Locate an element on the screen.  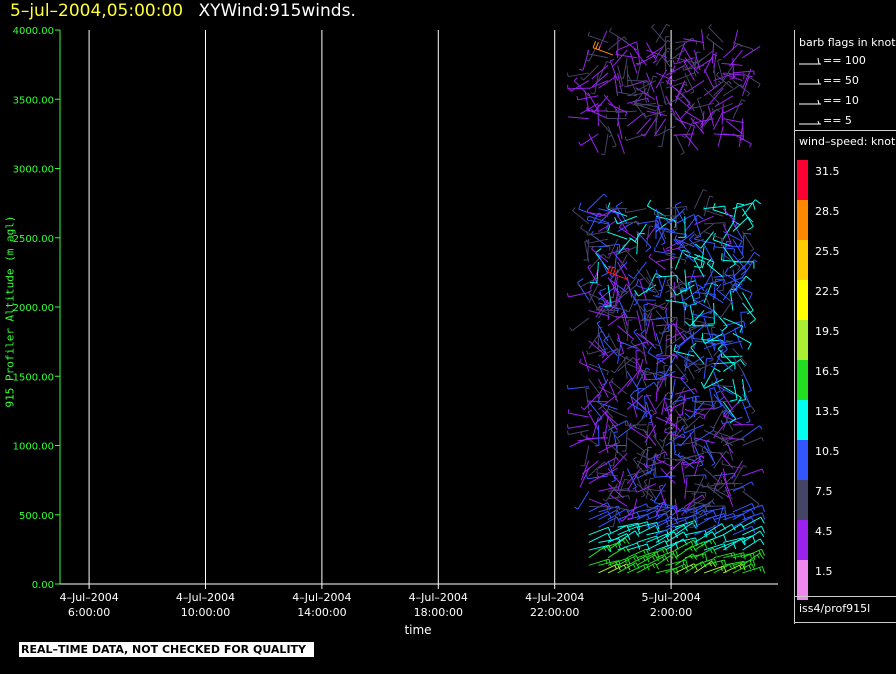
barb-flag-10-label: == 10 is located at coordinates (841, 100).